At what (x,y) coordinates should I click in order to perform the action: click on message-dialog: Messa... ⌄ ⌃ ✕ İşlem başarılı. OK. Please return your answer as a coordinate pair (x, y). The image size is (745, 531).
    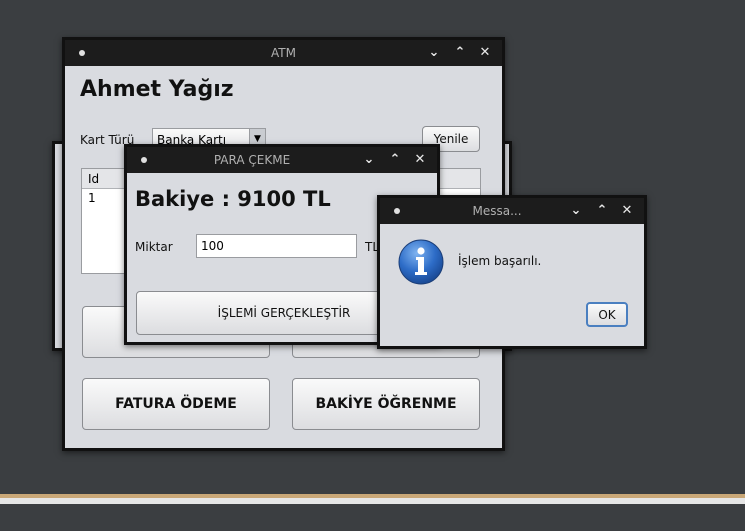
    Looking at the image, I should click on (512, 272).